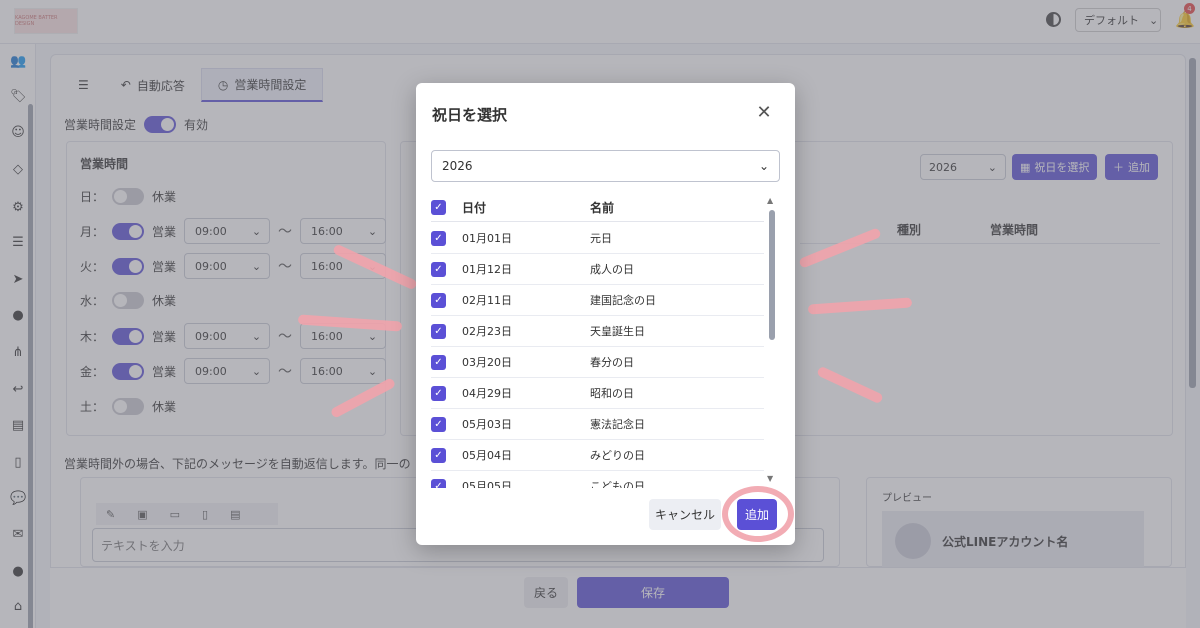 This screenshot has height=628, width=1200. I want to click on scroll-up-icon: ▲, so click(770, 200).